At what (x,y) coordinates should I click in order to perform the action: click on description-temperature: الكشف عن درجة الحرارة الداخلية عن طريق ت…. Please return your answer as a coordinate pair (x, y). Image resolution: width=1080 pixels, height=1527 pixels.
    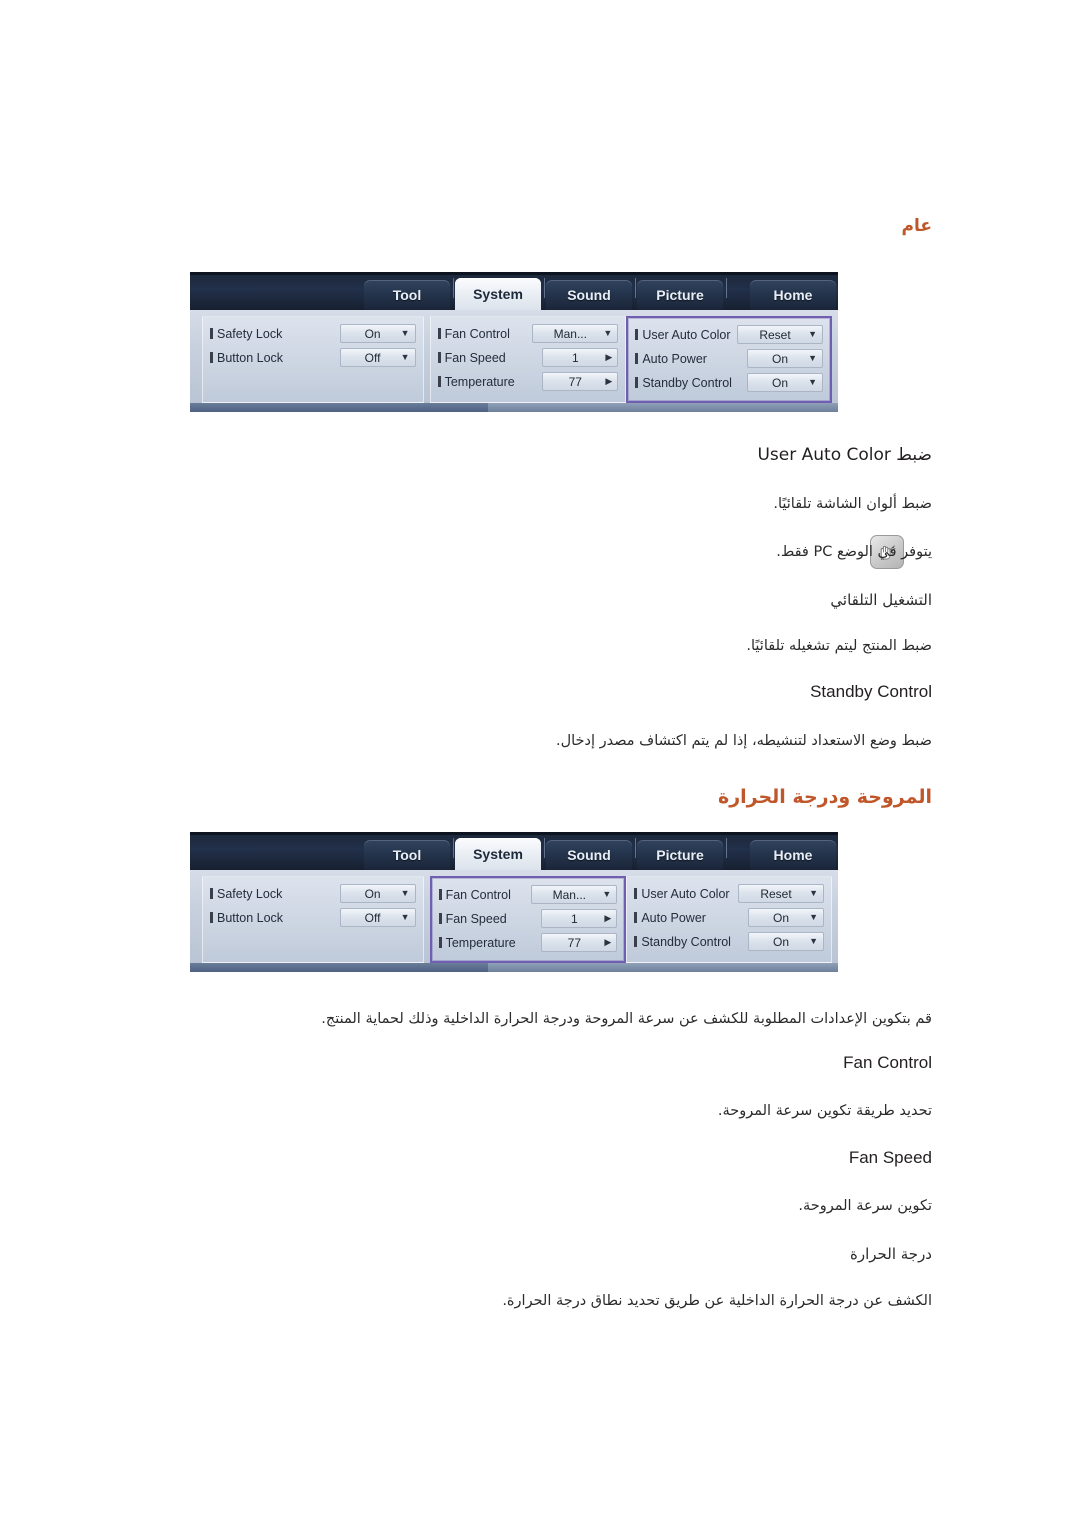
    Looking at the image, I should click on (717, 1301).